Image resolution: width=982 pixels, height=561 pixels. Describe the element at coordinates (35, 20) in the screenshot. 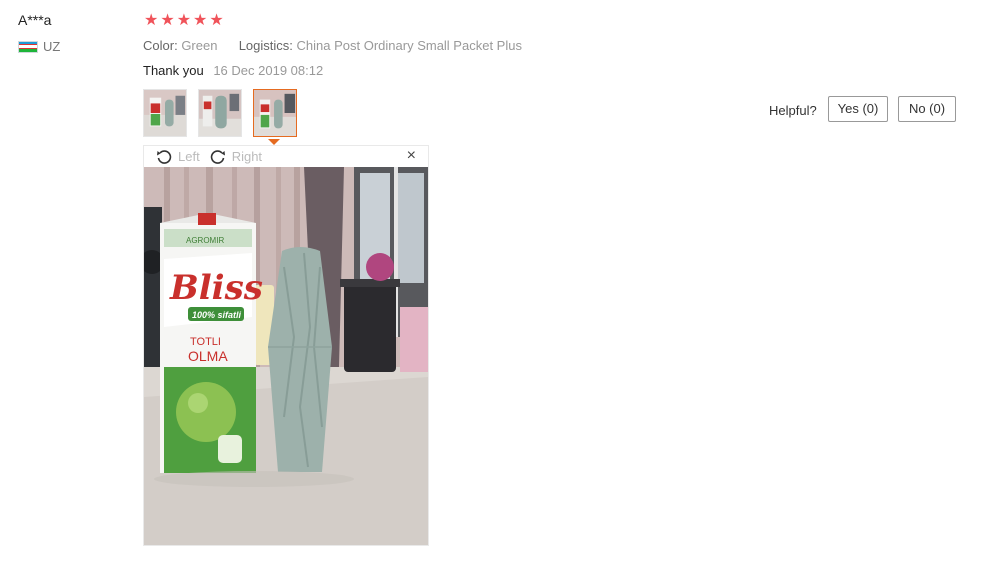

I see `reviewer-name: A***a` at that location.